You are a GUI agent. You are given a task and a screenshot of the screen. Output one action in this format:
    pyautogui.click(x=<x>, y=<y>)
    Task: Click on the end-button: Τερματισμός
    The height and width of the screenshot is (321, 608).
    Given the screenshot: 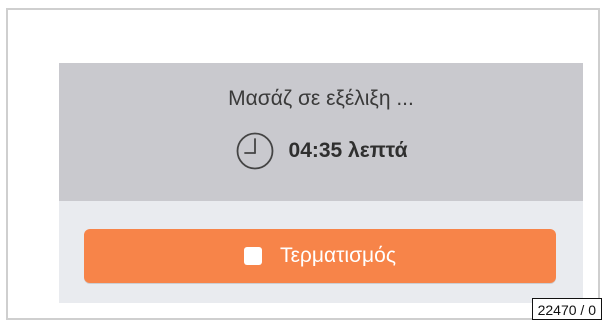 What is the action you would take?
    pyautogui.click(x=320, y=256)
    